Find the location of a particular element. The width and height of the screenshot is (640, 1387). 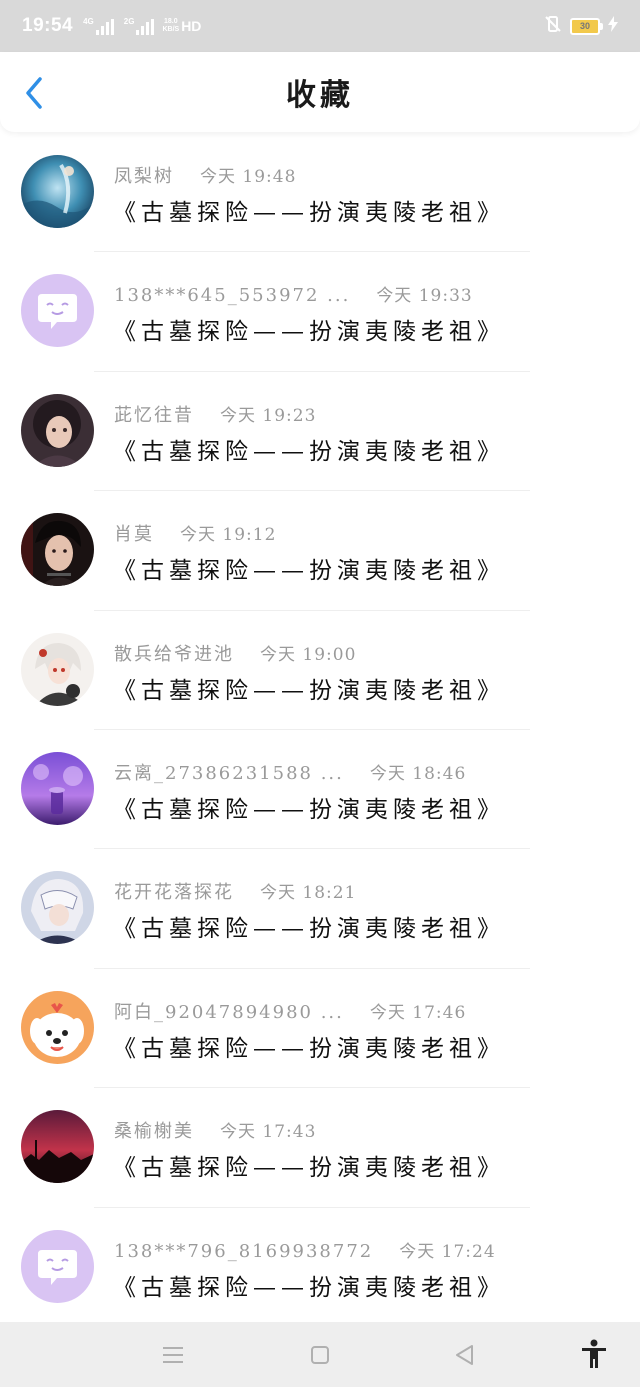

menu-icon is located at coordinates (173, 1355).